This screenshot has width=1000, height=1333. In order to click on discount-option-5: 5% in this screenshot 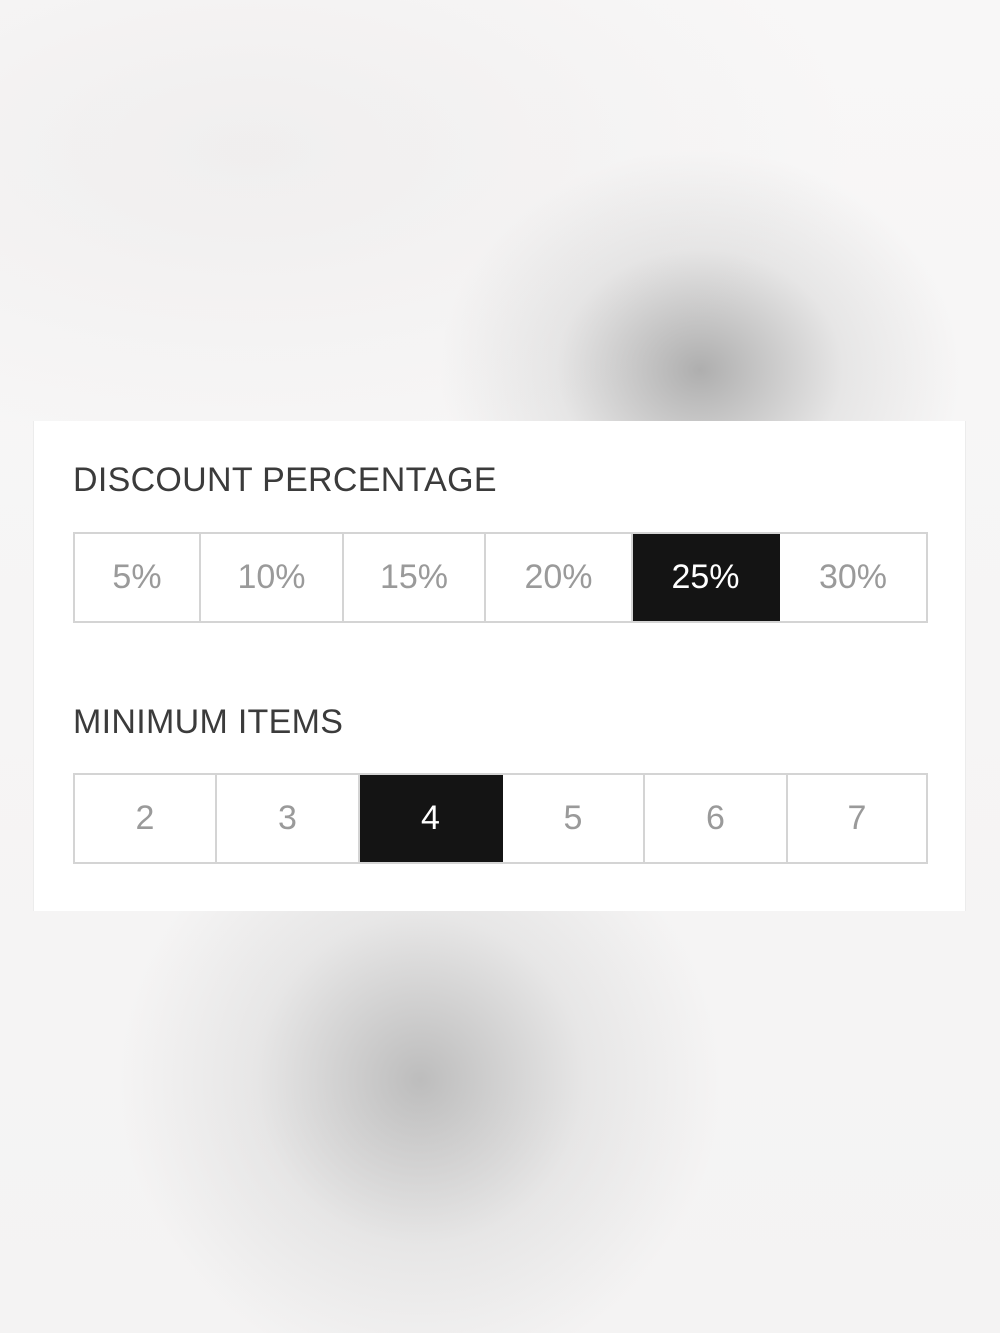, I will do `click(138, 577)`.